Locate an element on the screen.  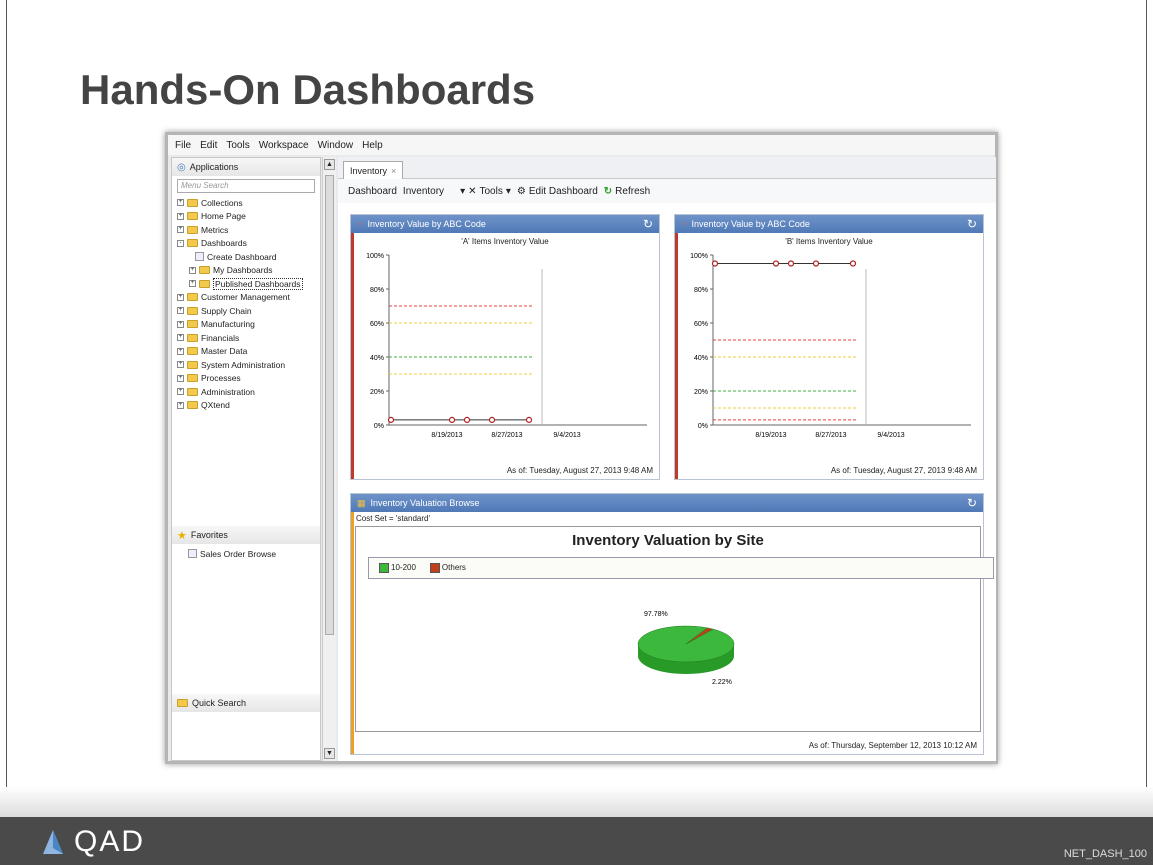
qad-logo-mark is located at coordinates (53, 842).